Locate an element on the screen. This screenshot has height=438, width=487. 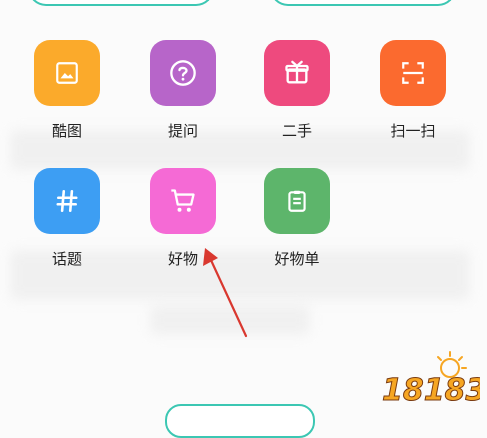
grid-item-label: 酷图 is located at coordinates (66, 131).